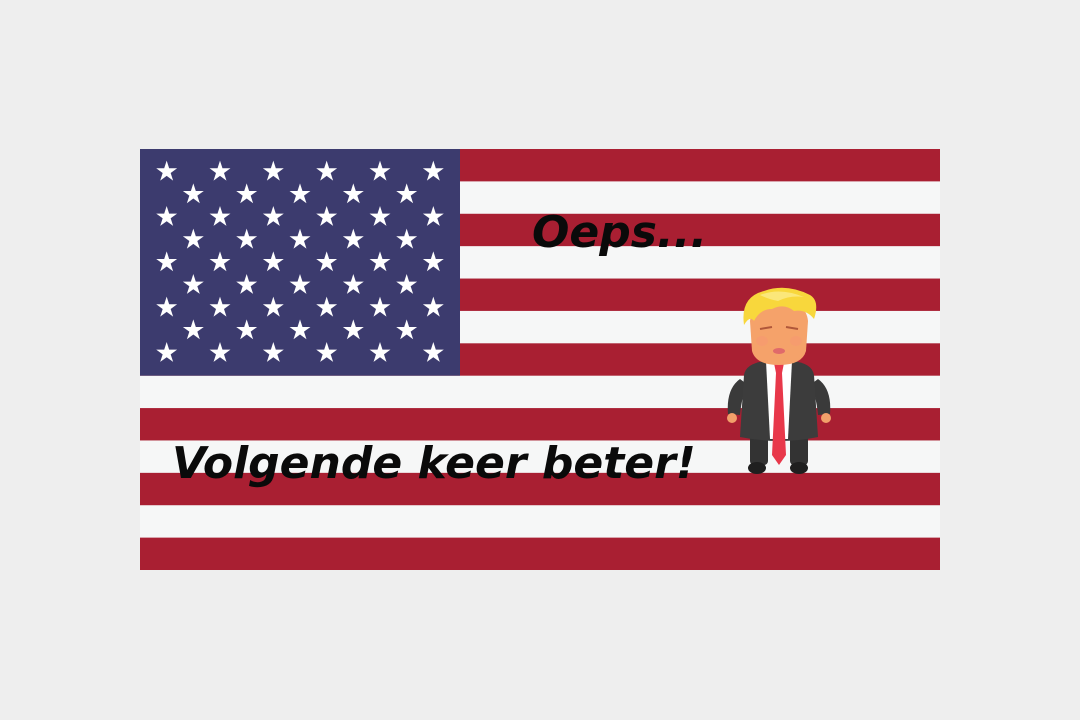  Describe the element at coordinates (300, 262) in the screenshot. I see `flag-canton` at that location.